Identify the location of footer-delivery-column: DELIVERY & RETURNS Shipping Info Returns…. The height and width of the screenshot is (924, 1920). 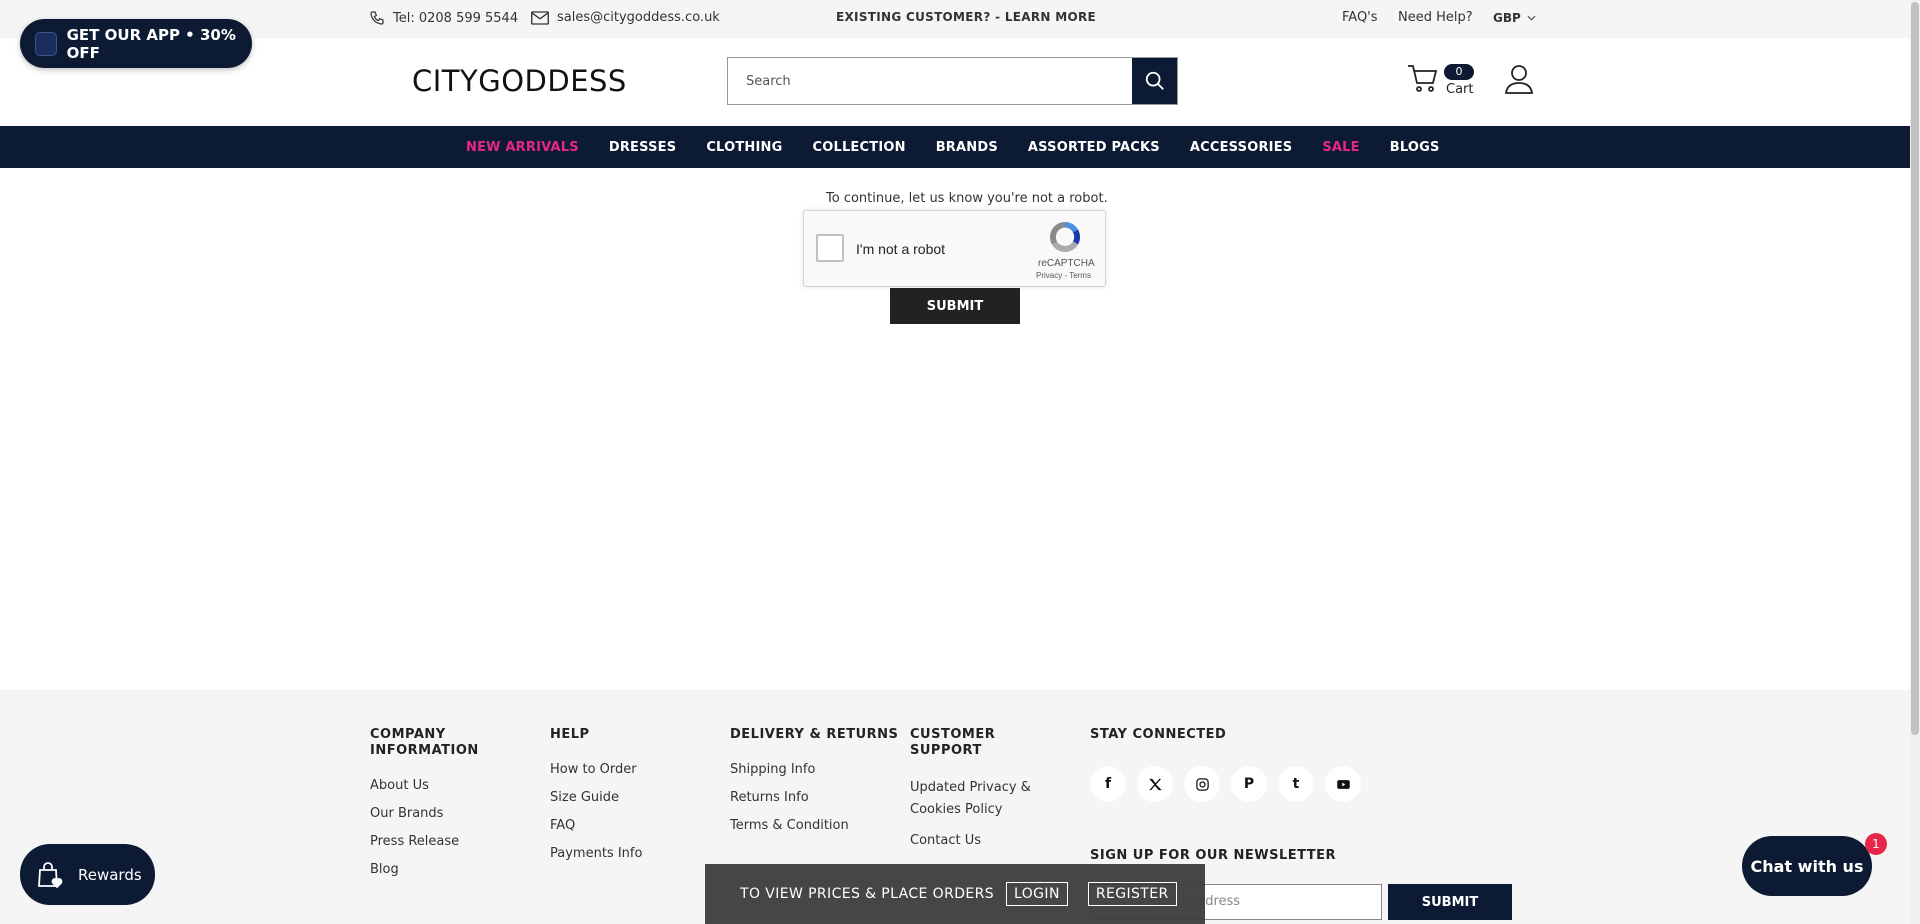
(815, 786).